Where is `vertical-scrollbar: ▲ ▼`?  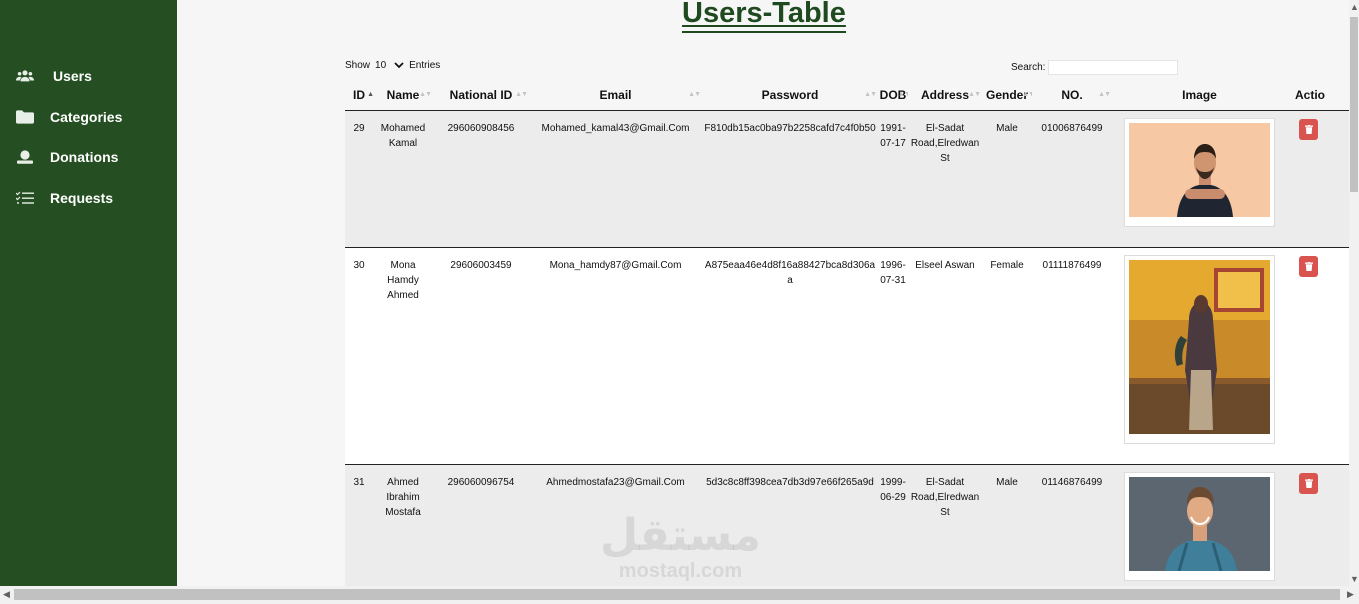
vertical-scrollbar: ▲ ▼ is located at coordinates (1354, 293).